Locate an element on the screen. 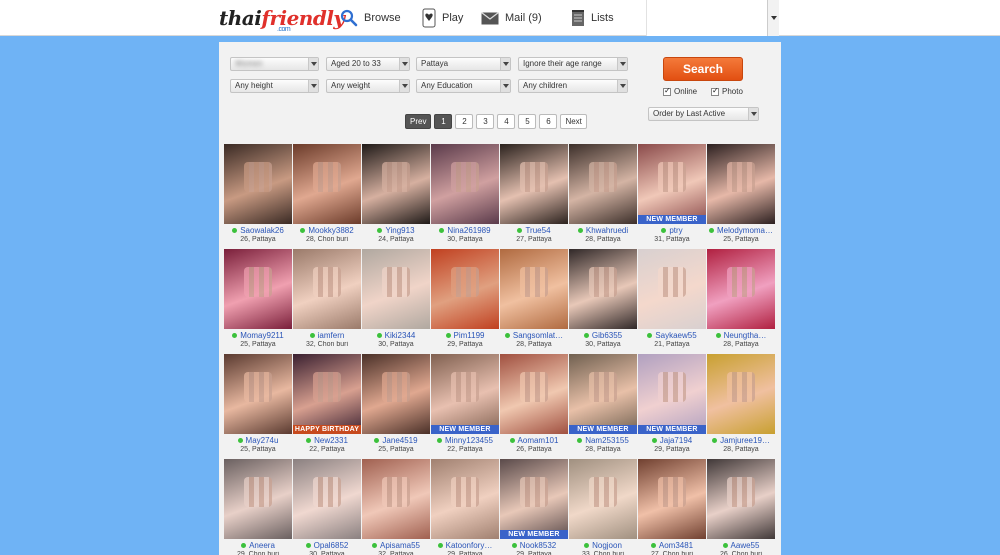  profile-card: Ying913 24, Pattaya is located at coordinates (396, 196).